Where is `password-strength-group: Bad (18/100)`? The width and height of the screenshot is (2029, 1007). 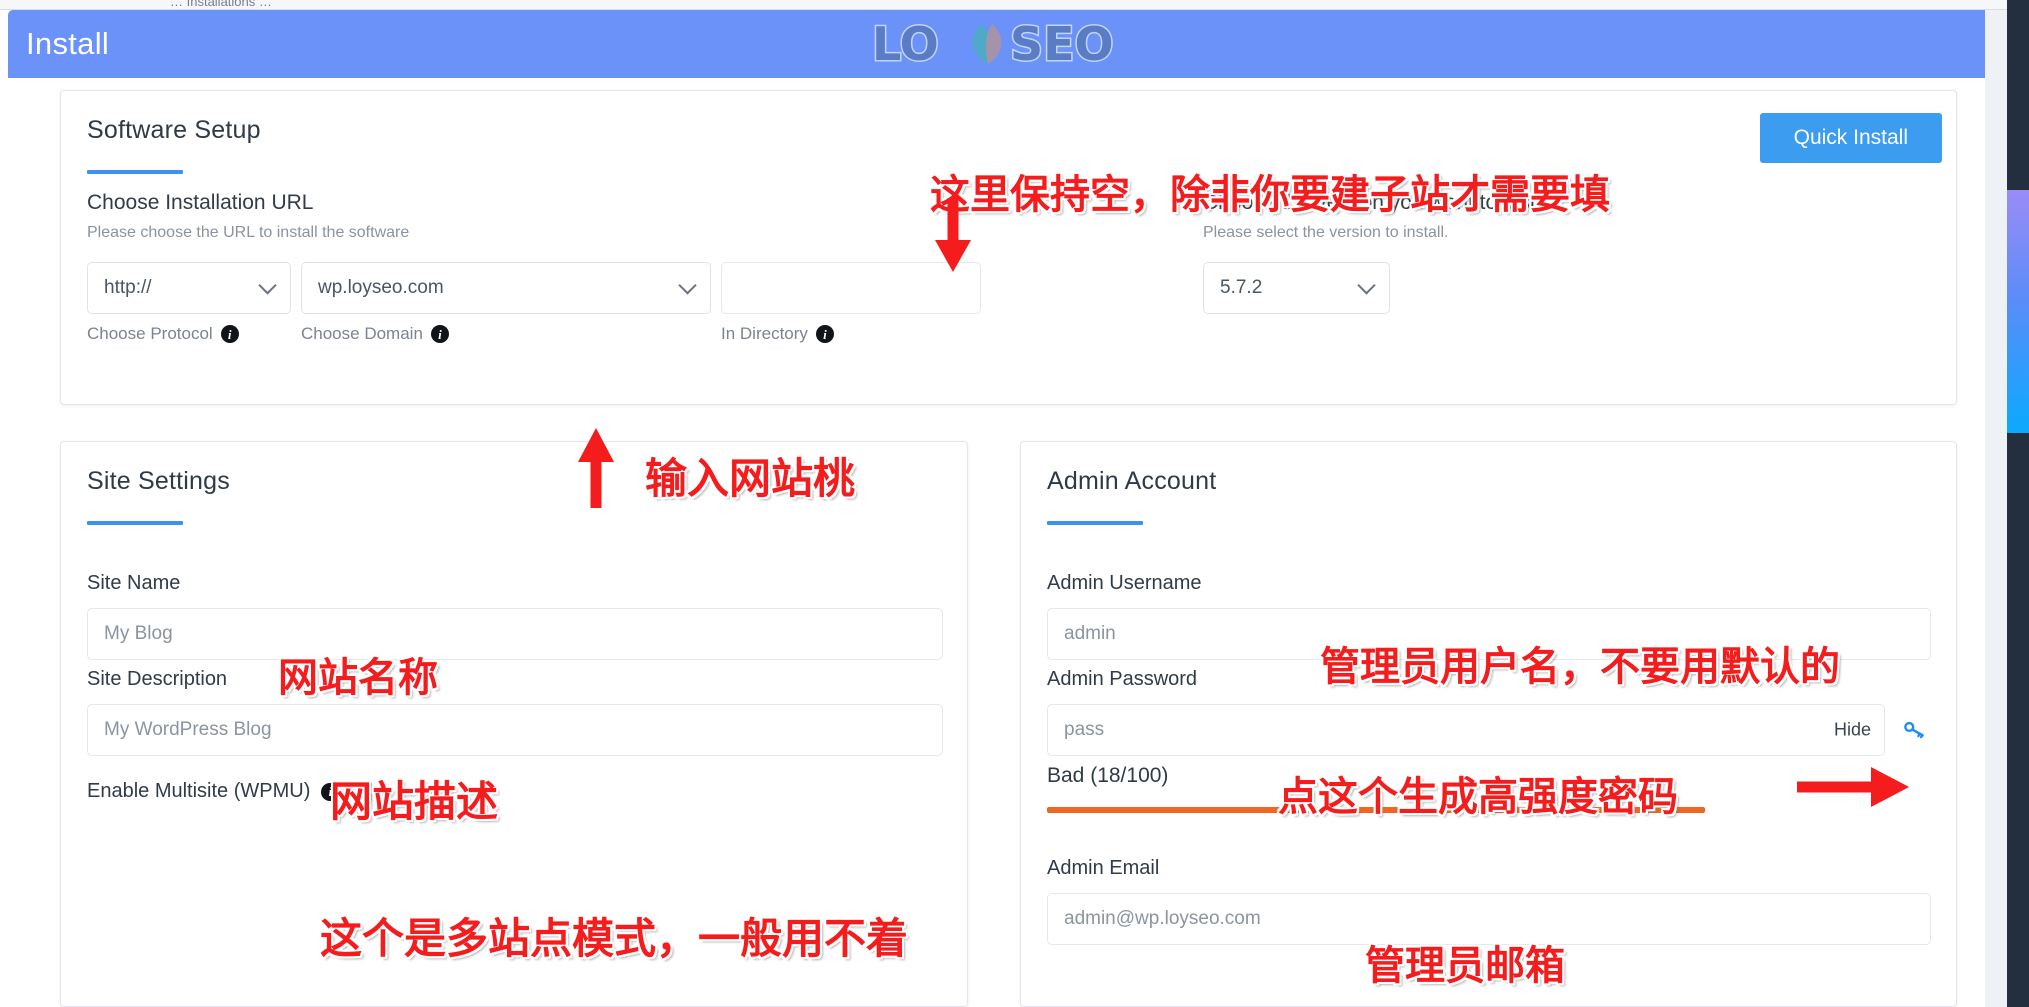
password-strength-group: Bad (18/100) is located at coordinates (1377, 788).